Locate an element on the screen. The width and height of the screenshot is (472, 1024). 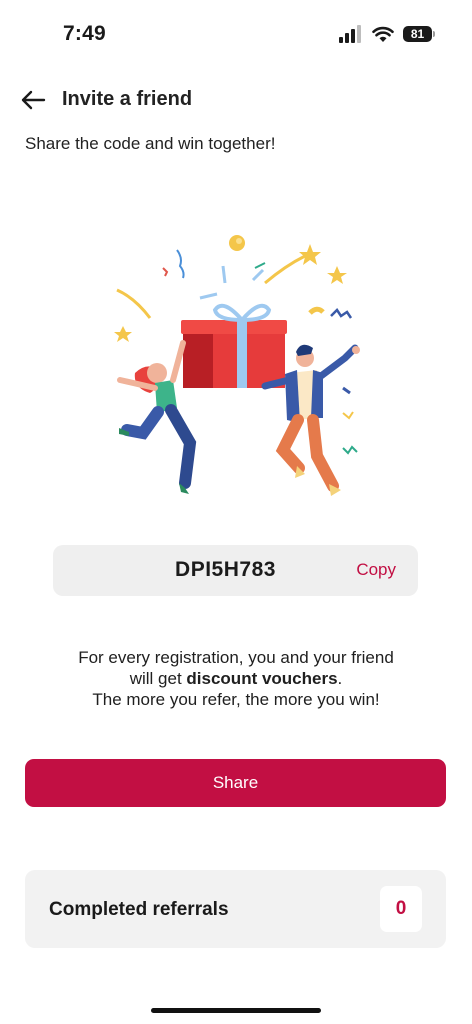
header: Invite a friend is located at coordinates (236, 100).